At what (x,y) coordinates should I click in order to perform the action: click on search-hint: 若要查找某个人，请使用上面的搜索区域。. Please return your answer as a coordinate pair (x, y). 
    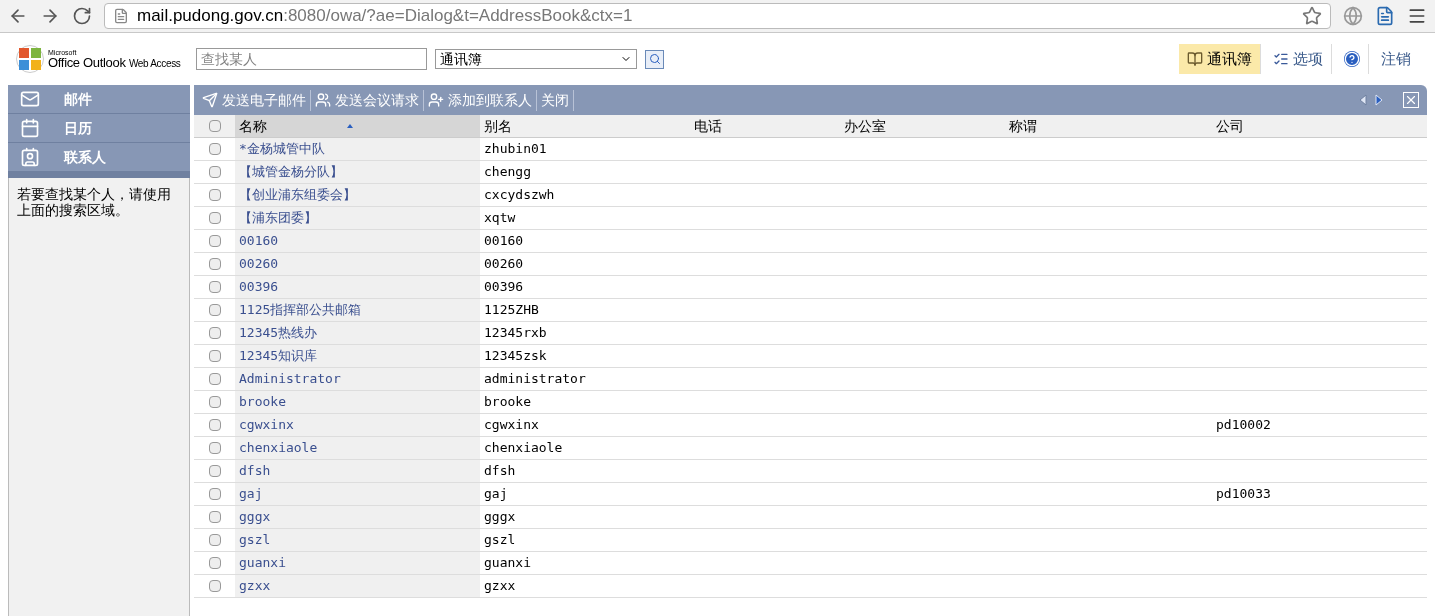
    Looking at the image, I should click on (94, 202).